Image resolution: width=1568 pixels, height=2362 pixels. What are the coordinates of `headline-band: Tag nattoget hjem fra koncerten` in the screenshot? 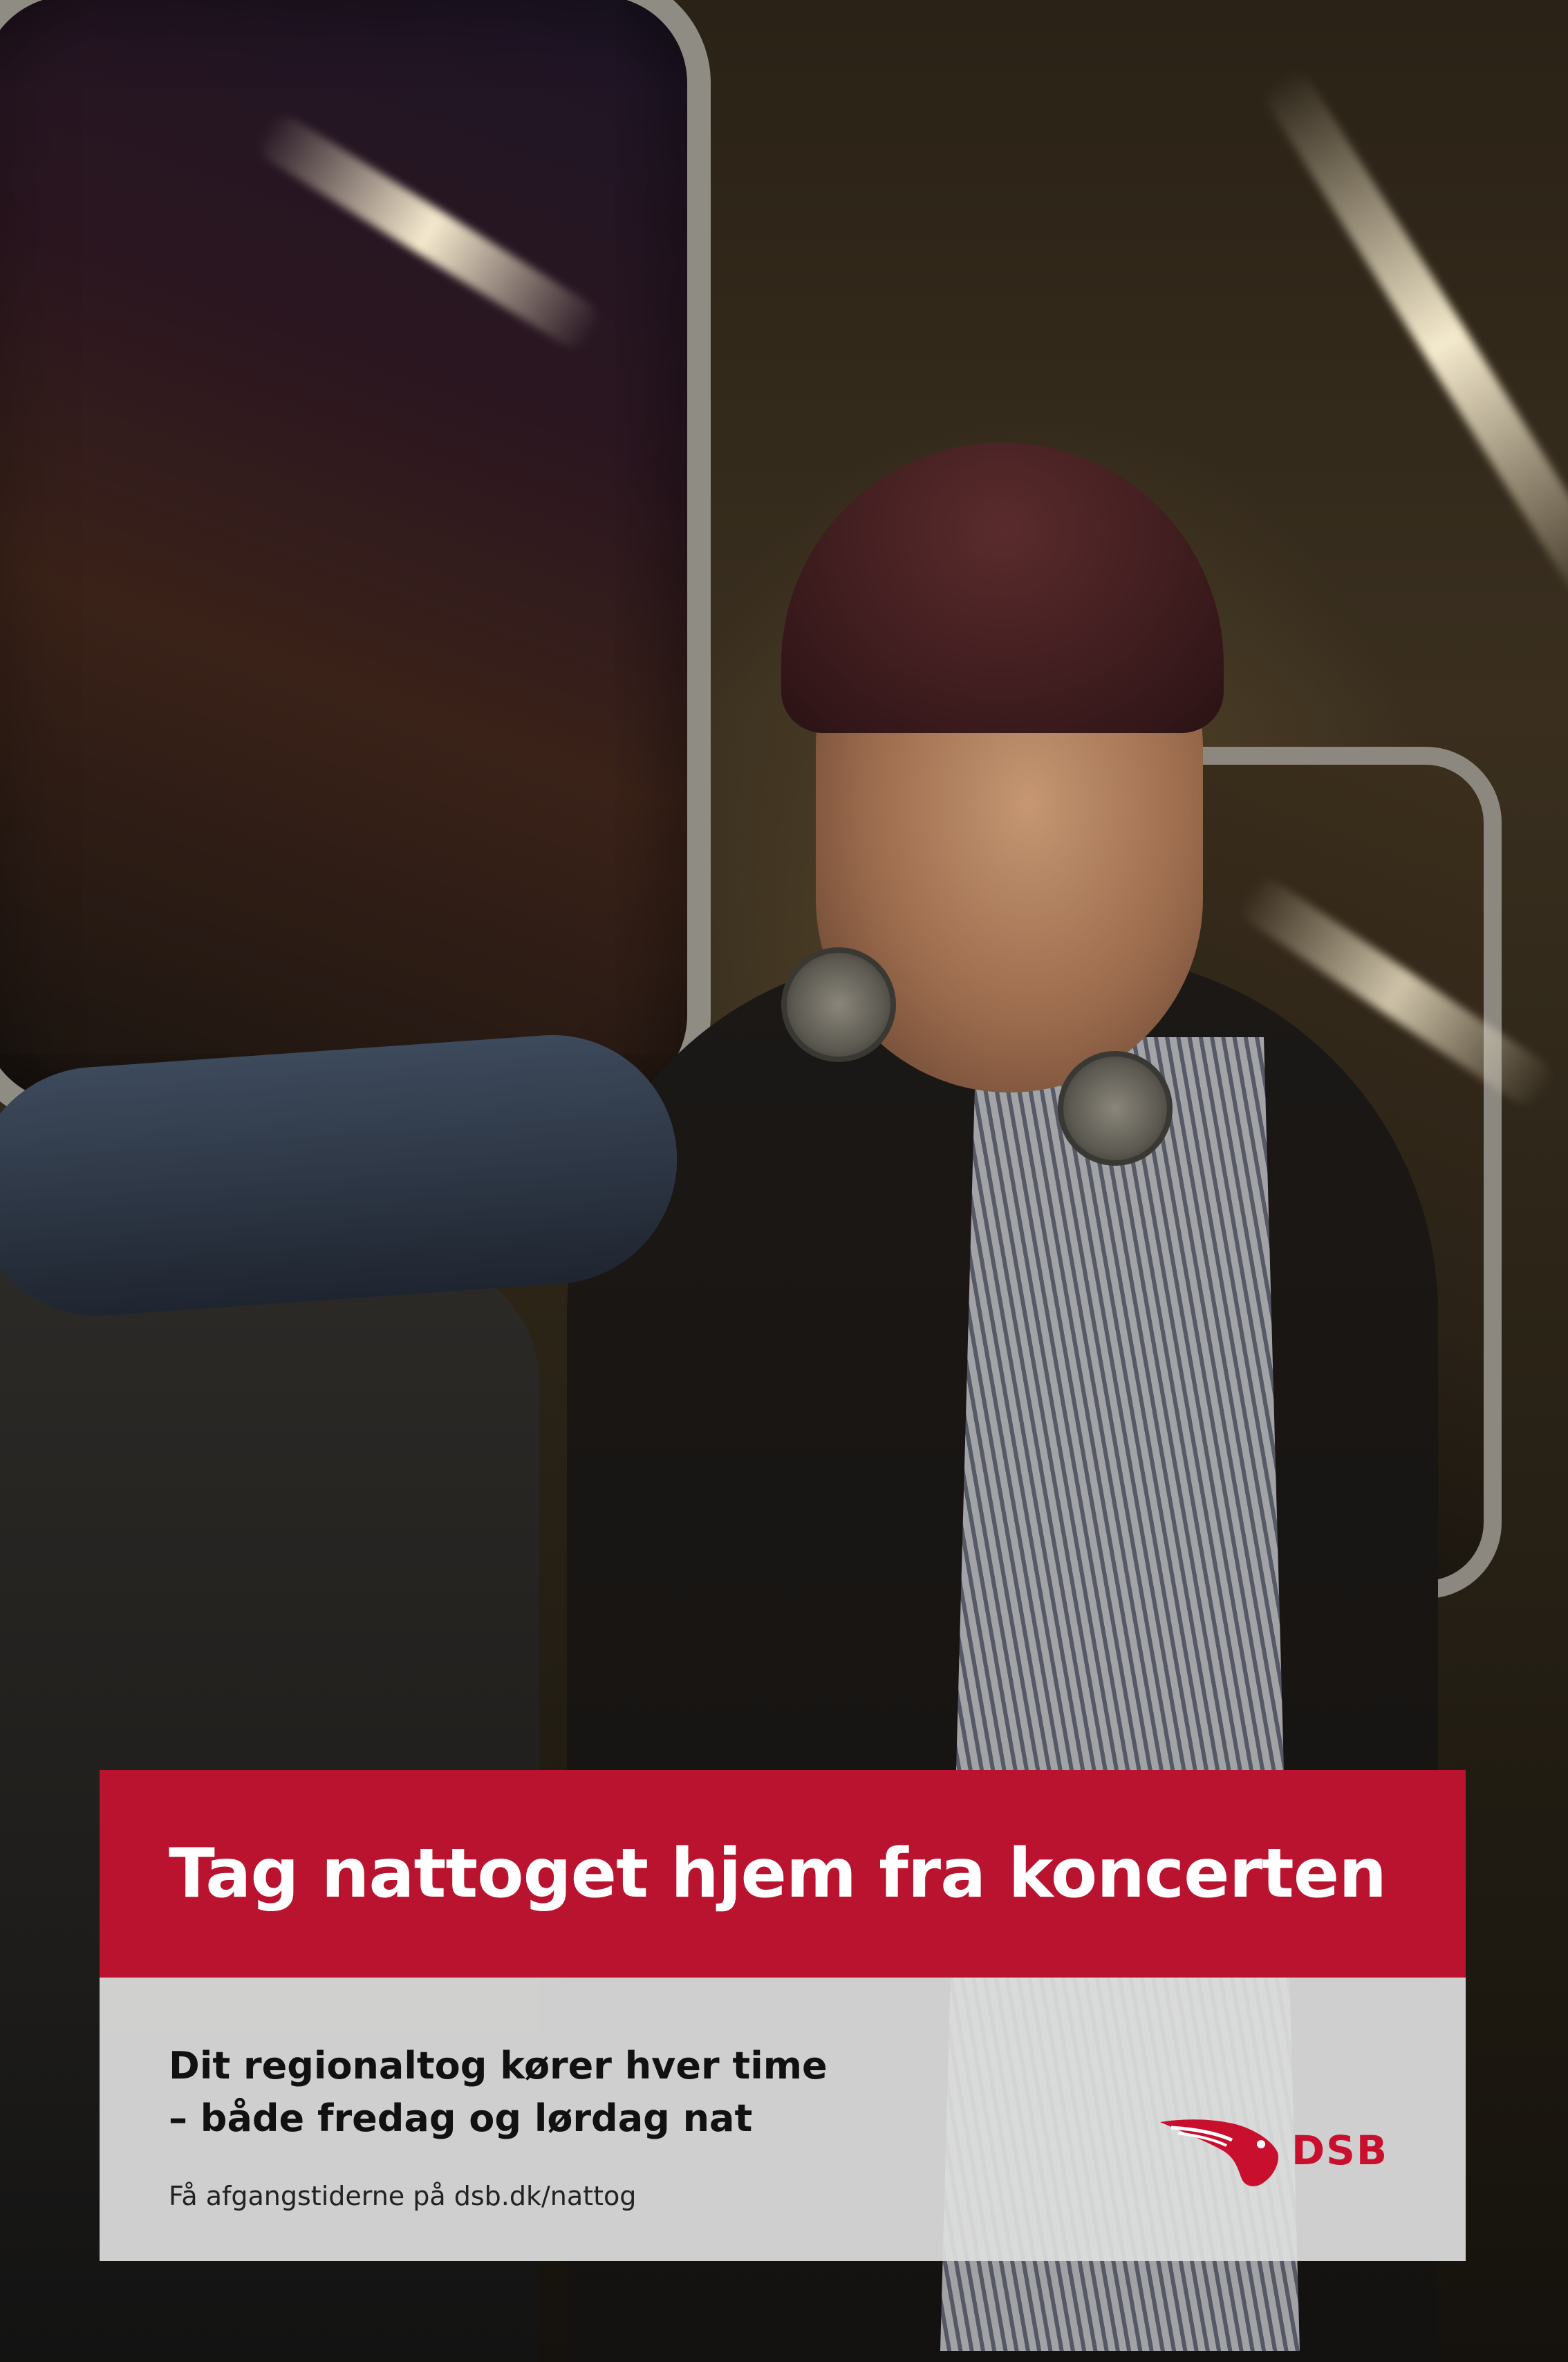 It's located at (783, 1874).